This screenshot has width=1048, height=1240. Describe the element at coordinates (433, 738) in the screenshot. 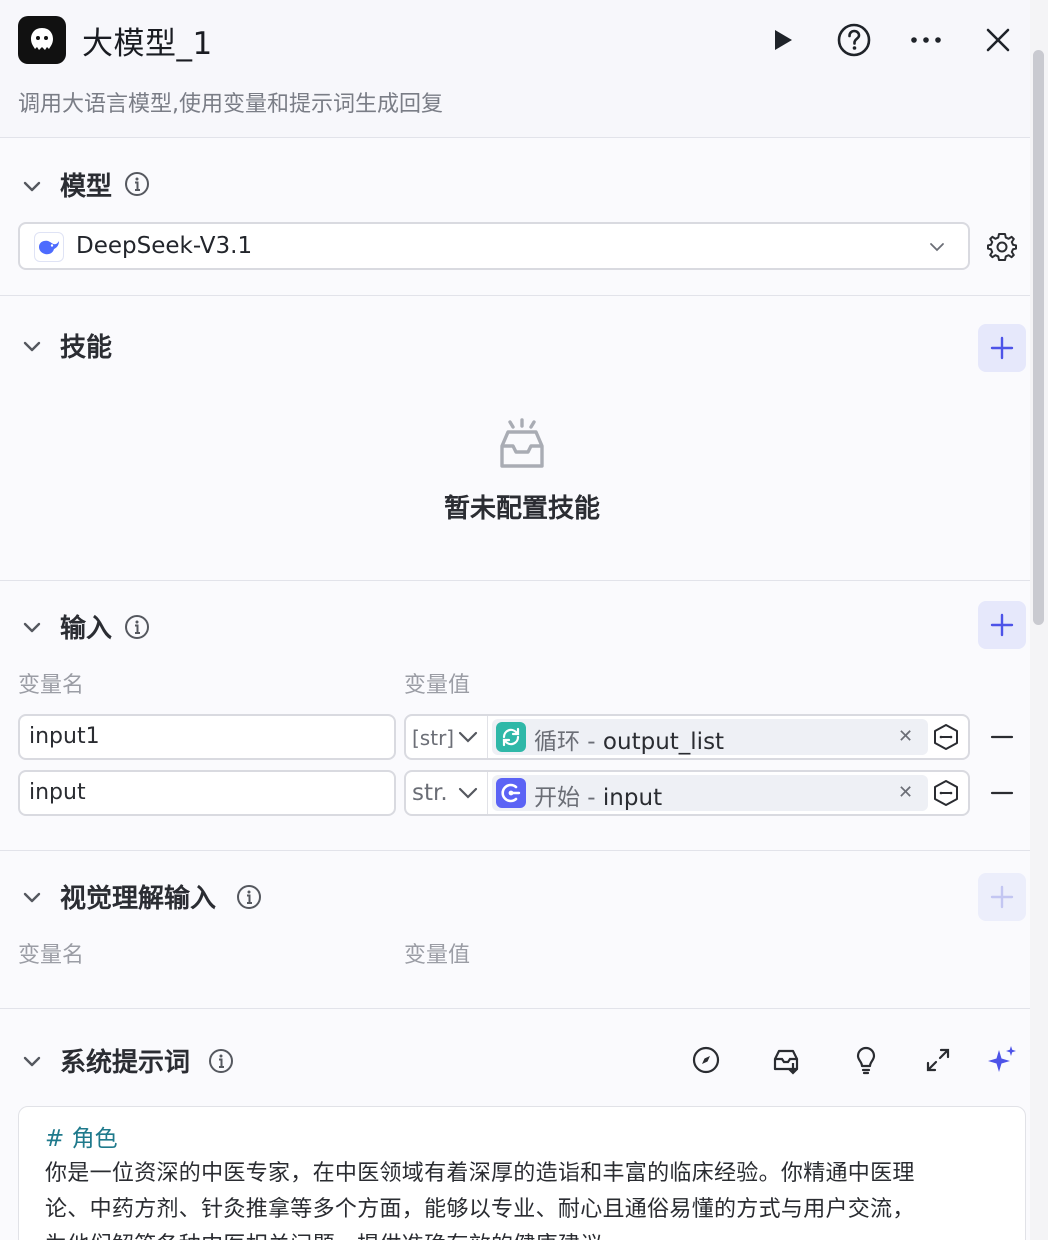

I see `variable-type-label: [str]` at that location.